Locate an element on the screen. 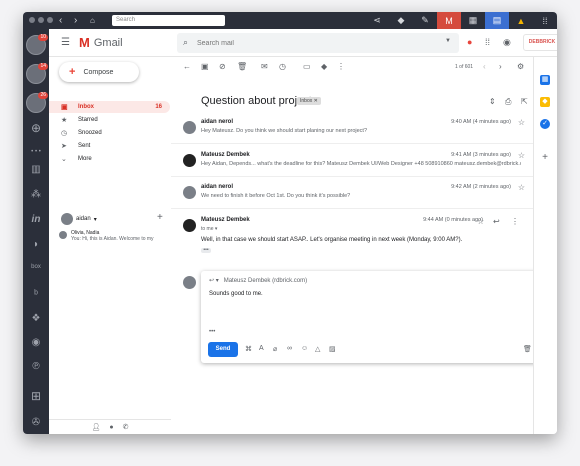  formatting-icon: A is located at coordinates (261, 348).